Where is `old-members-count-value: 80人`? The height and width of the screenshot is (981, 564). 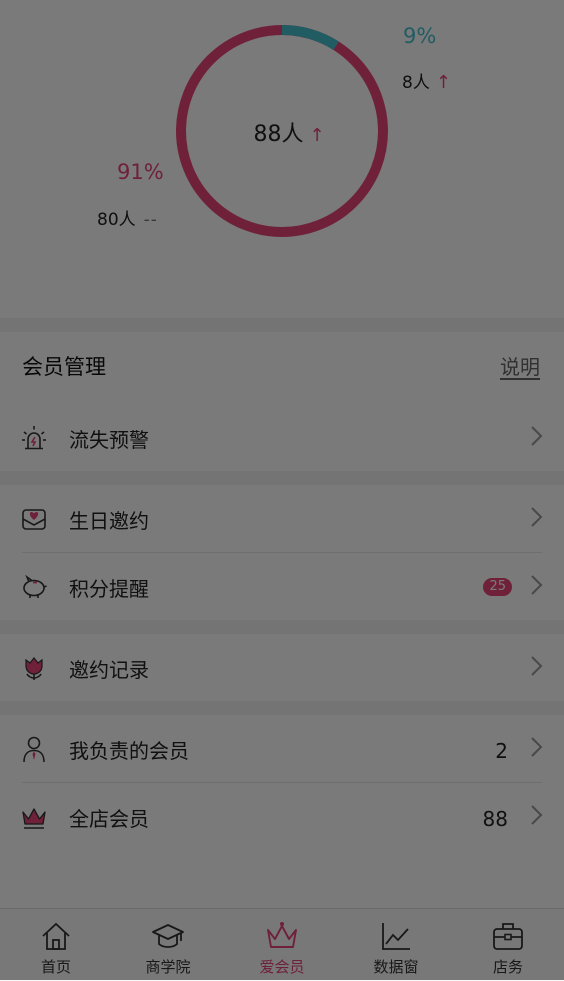 old-members-count-value: 80人 is located at coordinates (116, 220).